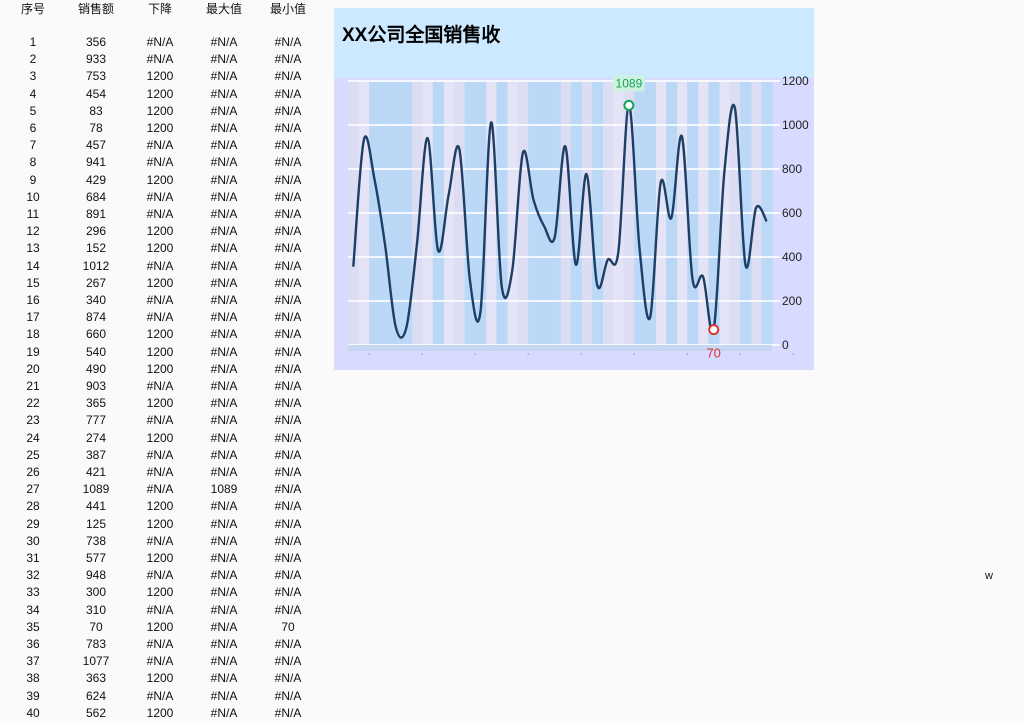  What do you see at coordinates (33, 76) in the screenshot?
I see `table-cell: 3` at bounding box center [33, 76].